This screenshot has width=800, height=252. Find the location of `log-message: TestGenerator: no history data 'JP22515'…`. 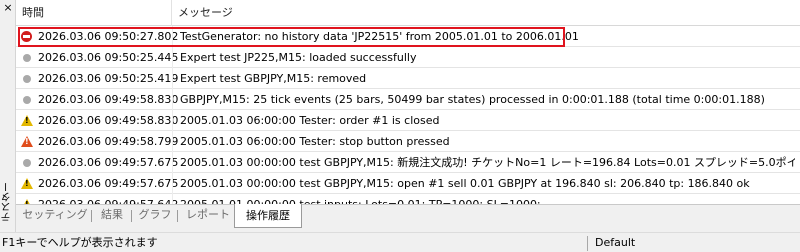

log-message: TestGenerator: no history data 'JP22515'… is located at coordinates (379, 36).